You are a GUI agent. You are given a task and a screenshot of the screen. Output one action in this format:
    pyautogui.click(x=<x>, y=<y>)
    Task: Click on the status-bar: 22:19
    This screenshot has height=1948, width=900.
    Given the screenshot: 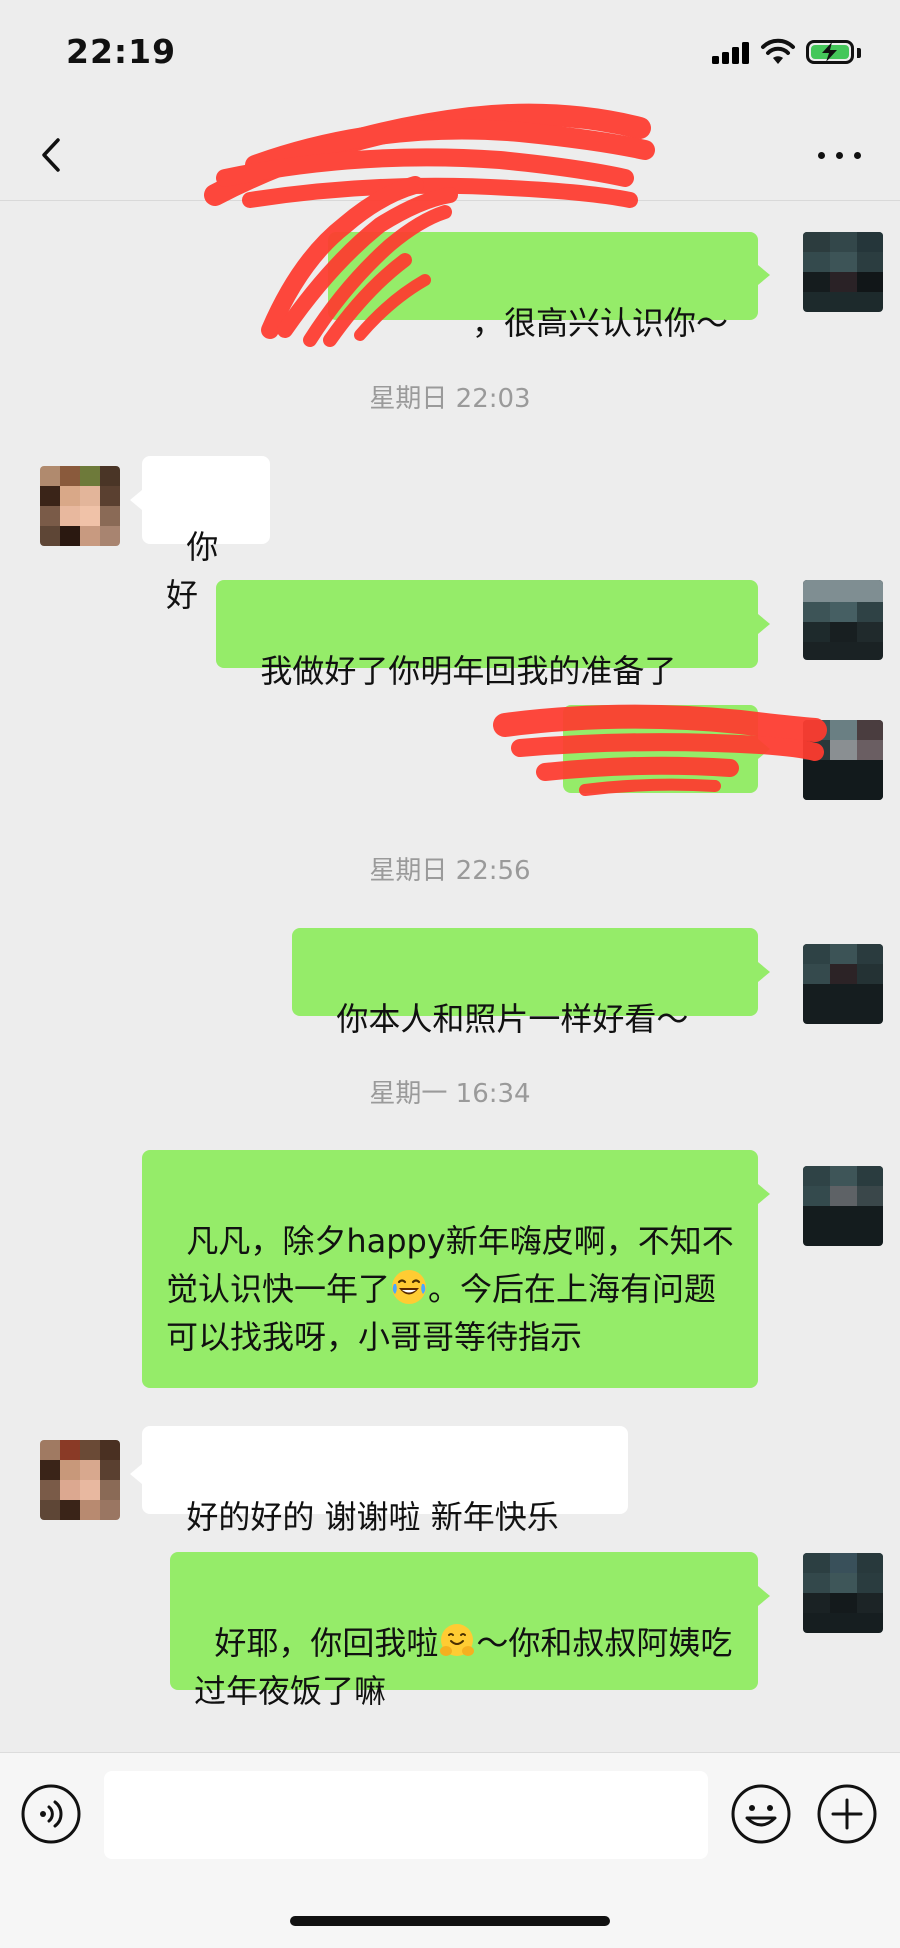 What is the action you would take?
    pyautogui.click(x=450, y=55)
    